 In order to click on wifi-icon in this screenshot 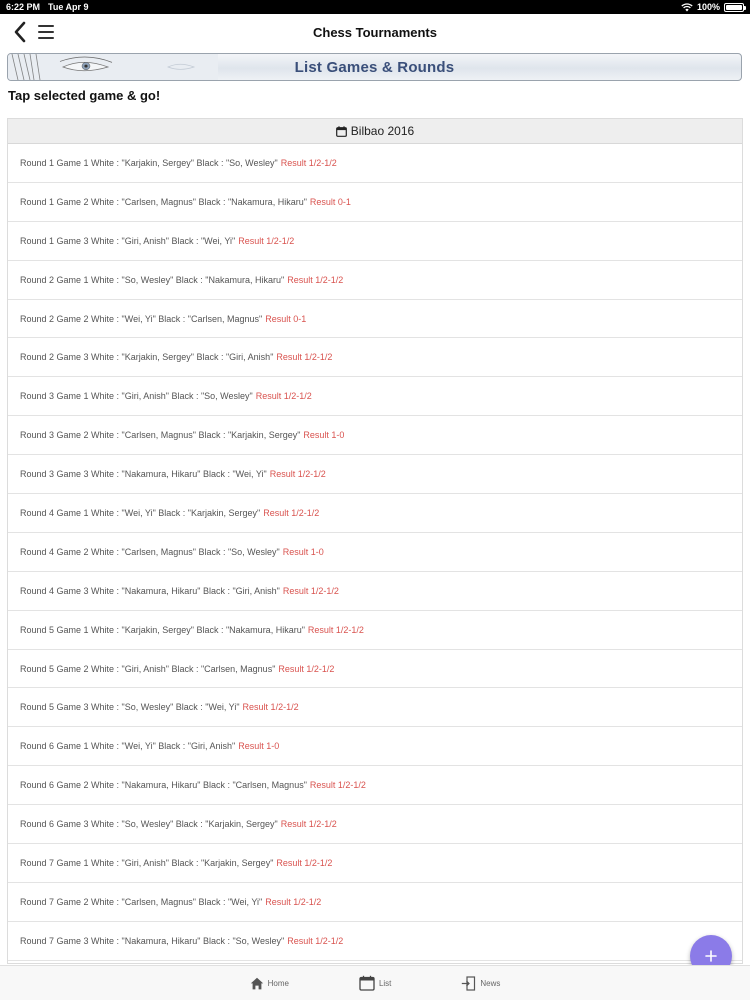, I will do `click(687, 6)`.